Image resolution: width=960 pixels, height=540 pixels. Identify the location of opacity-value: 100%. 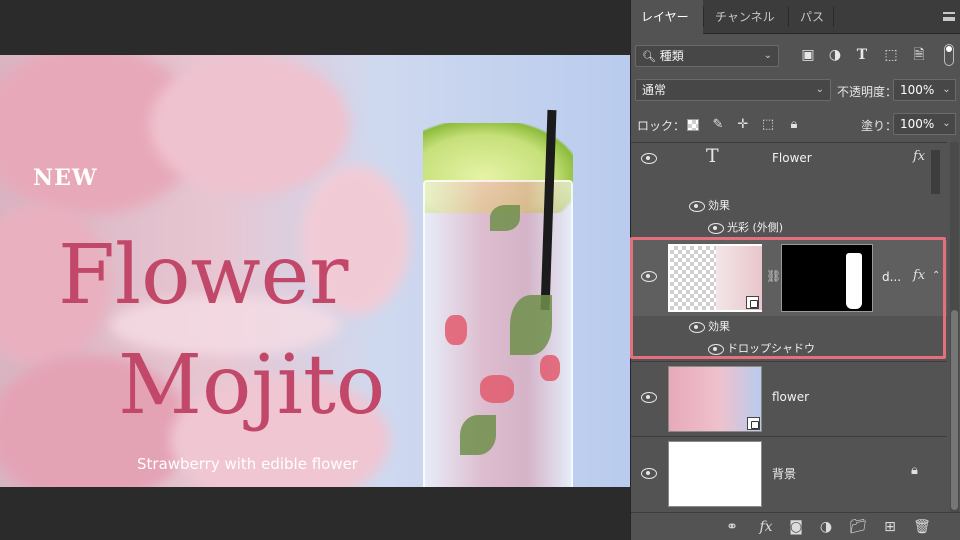
(917, 90).